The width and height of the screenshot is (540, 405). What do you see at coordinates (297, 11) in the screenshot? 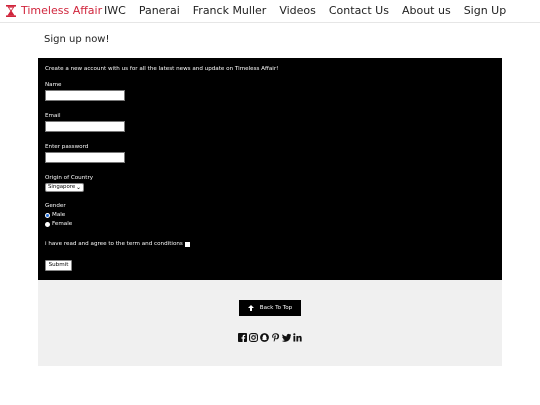
I see `nav-link-videos: Videos` at bounding box center [297, 11].